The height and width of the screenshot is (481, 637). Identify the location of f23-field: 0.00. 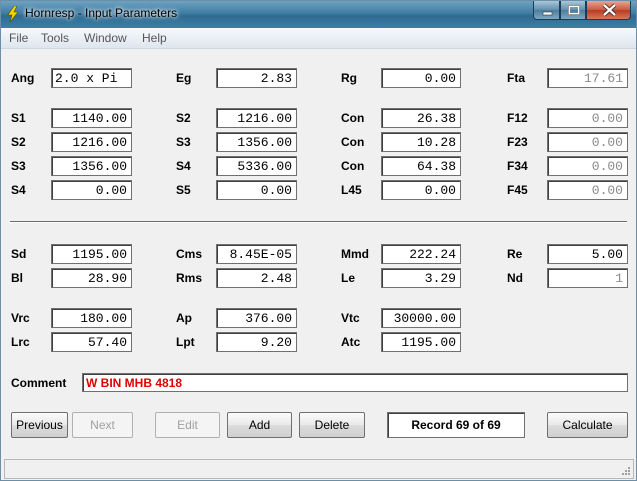
(587, 142).